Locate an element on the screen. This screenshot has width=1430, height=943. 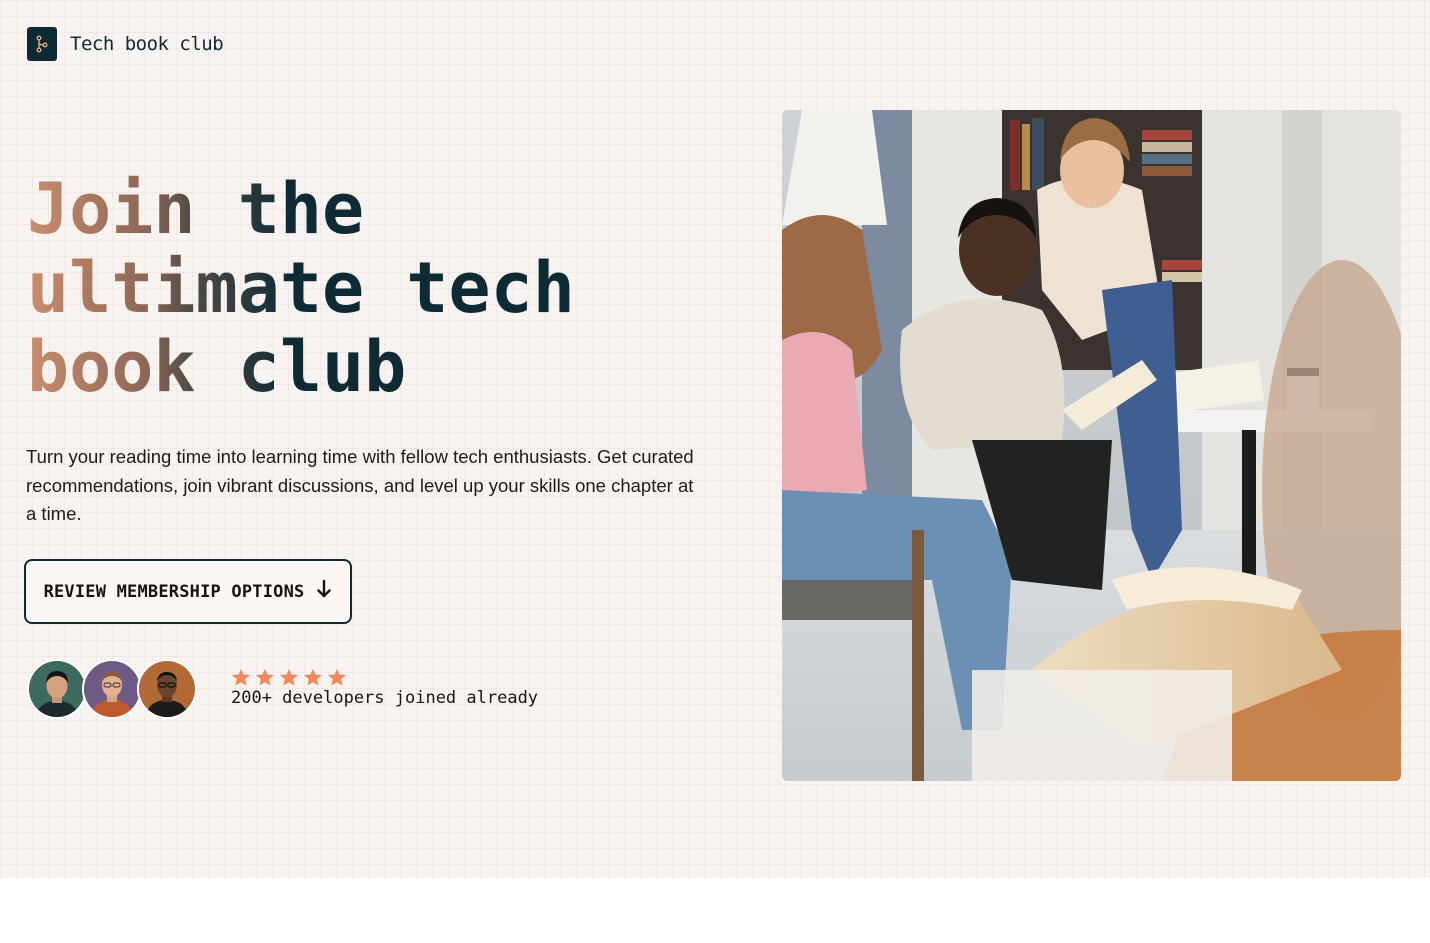
headline-line: Join the is located at coordinates (196, 209).